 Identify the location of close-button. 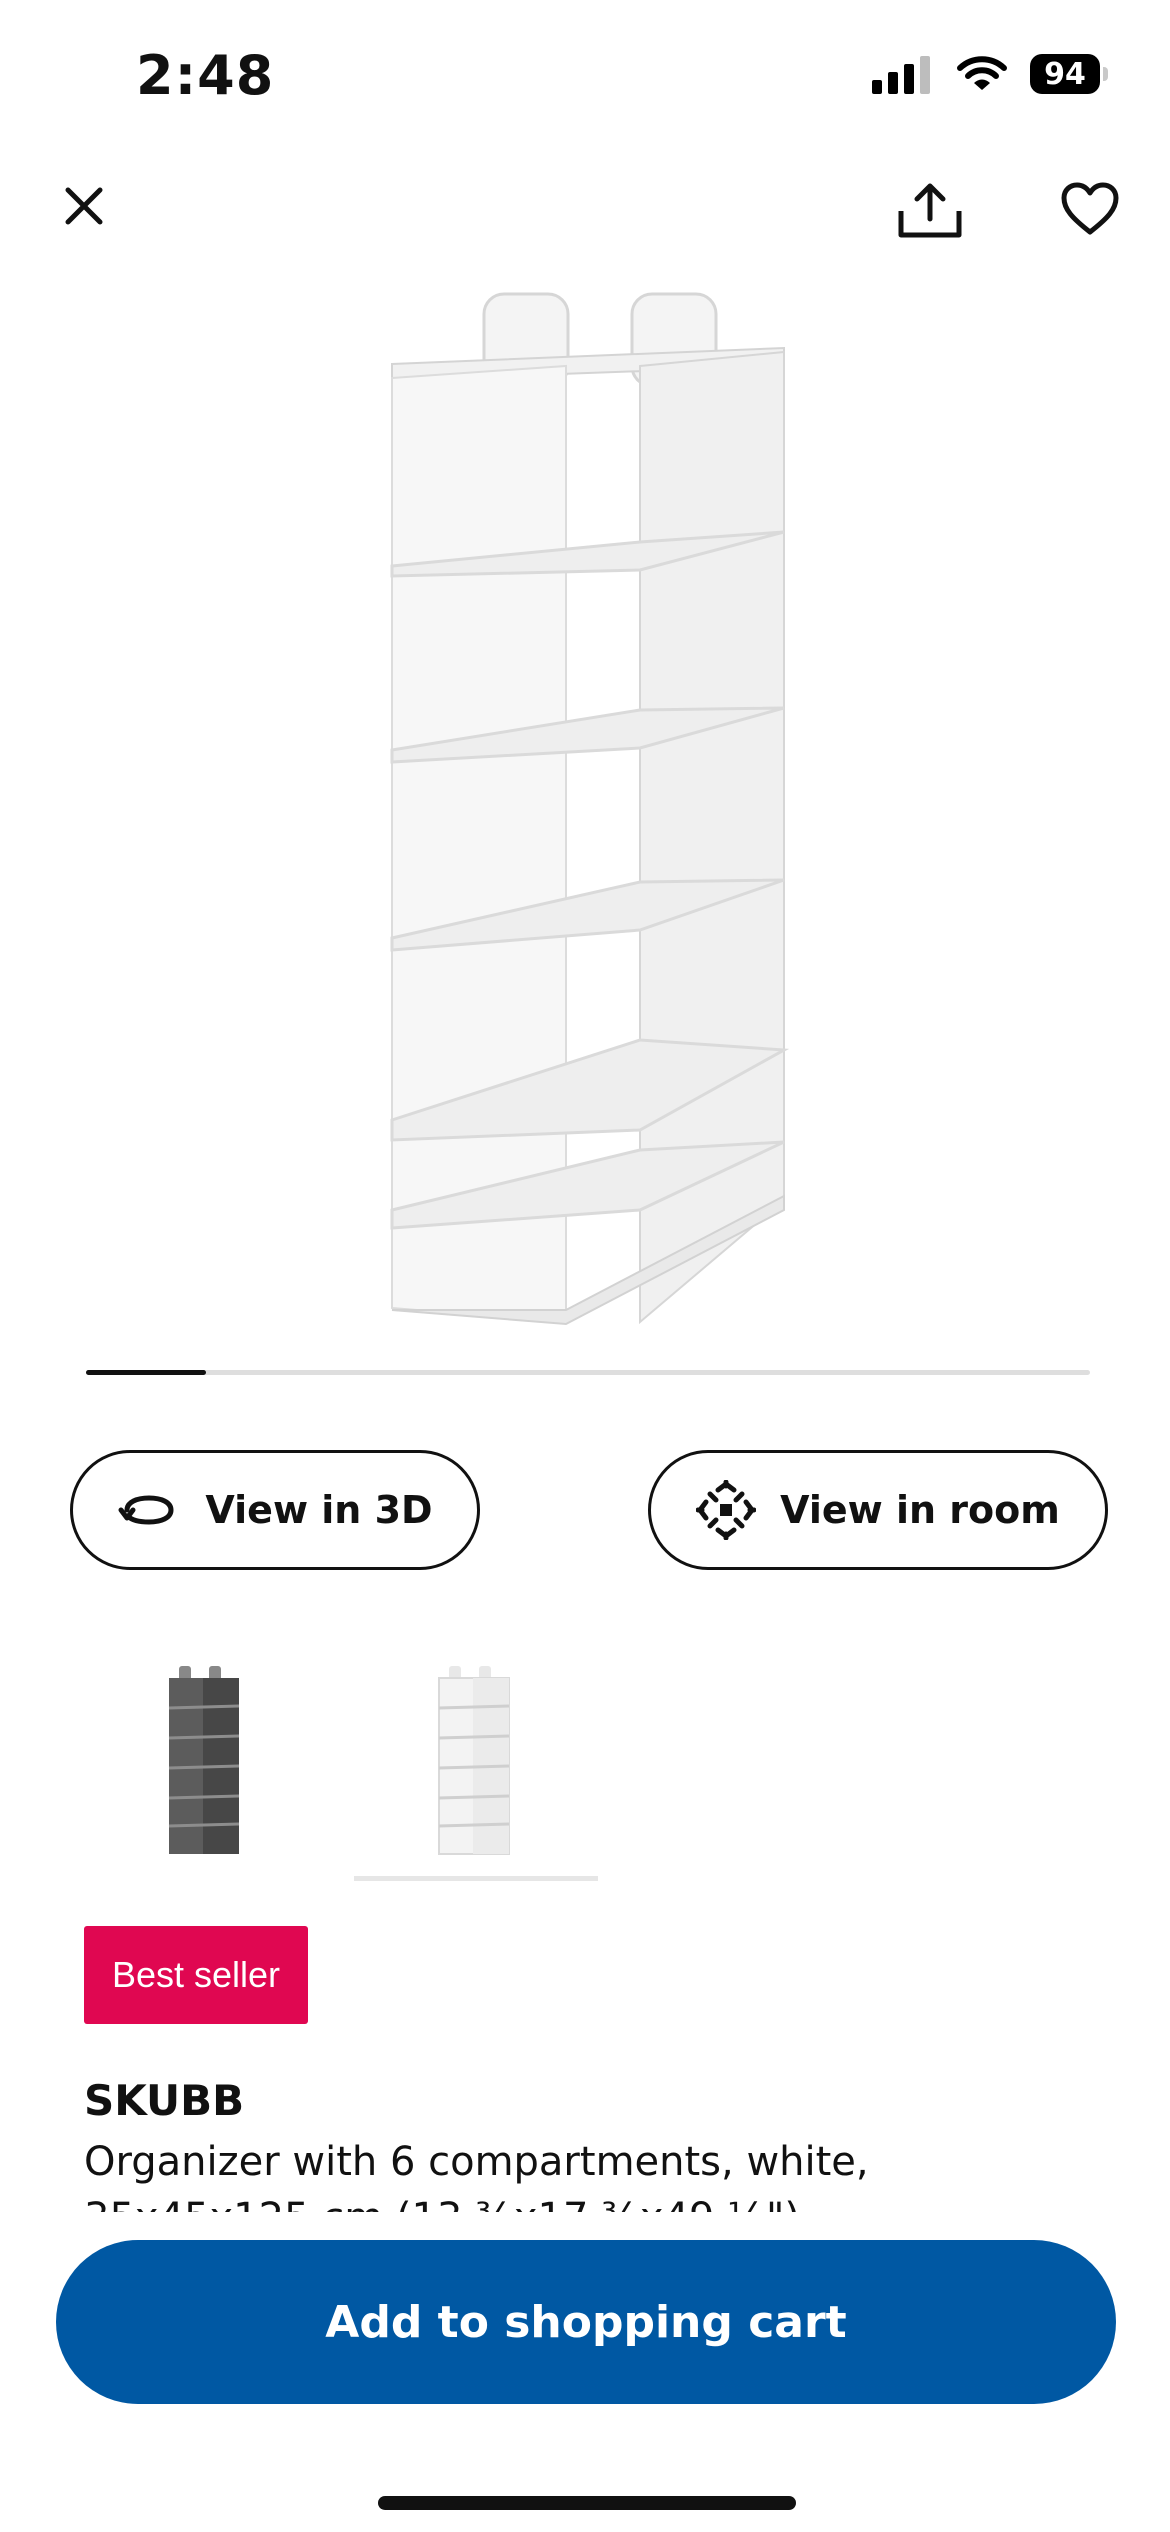
(84, 206).